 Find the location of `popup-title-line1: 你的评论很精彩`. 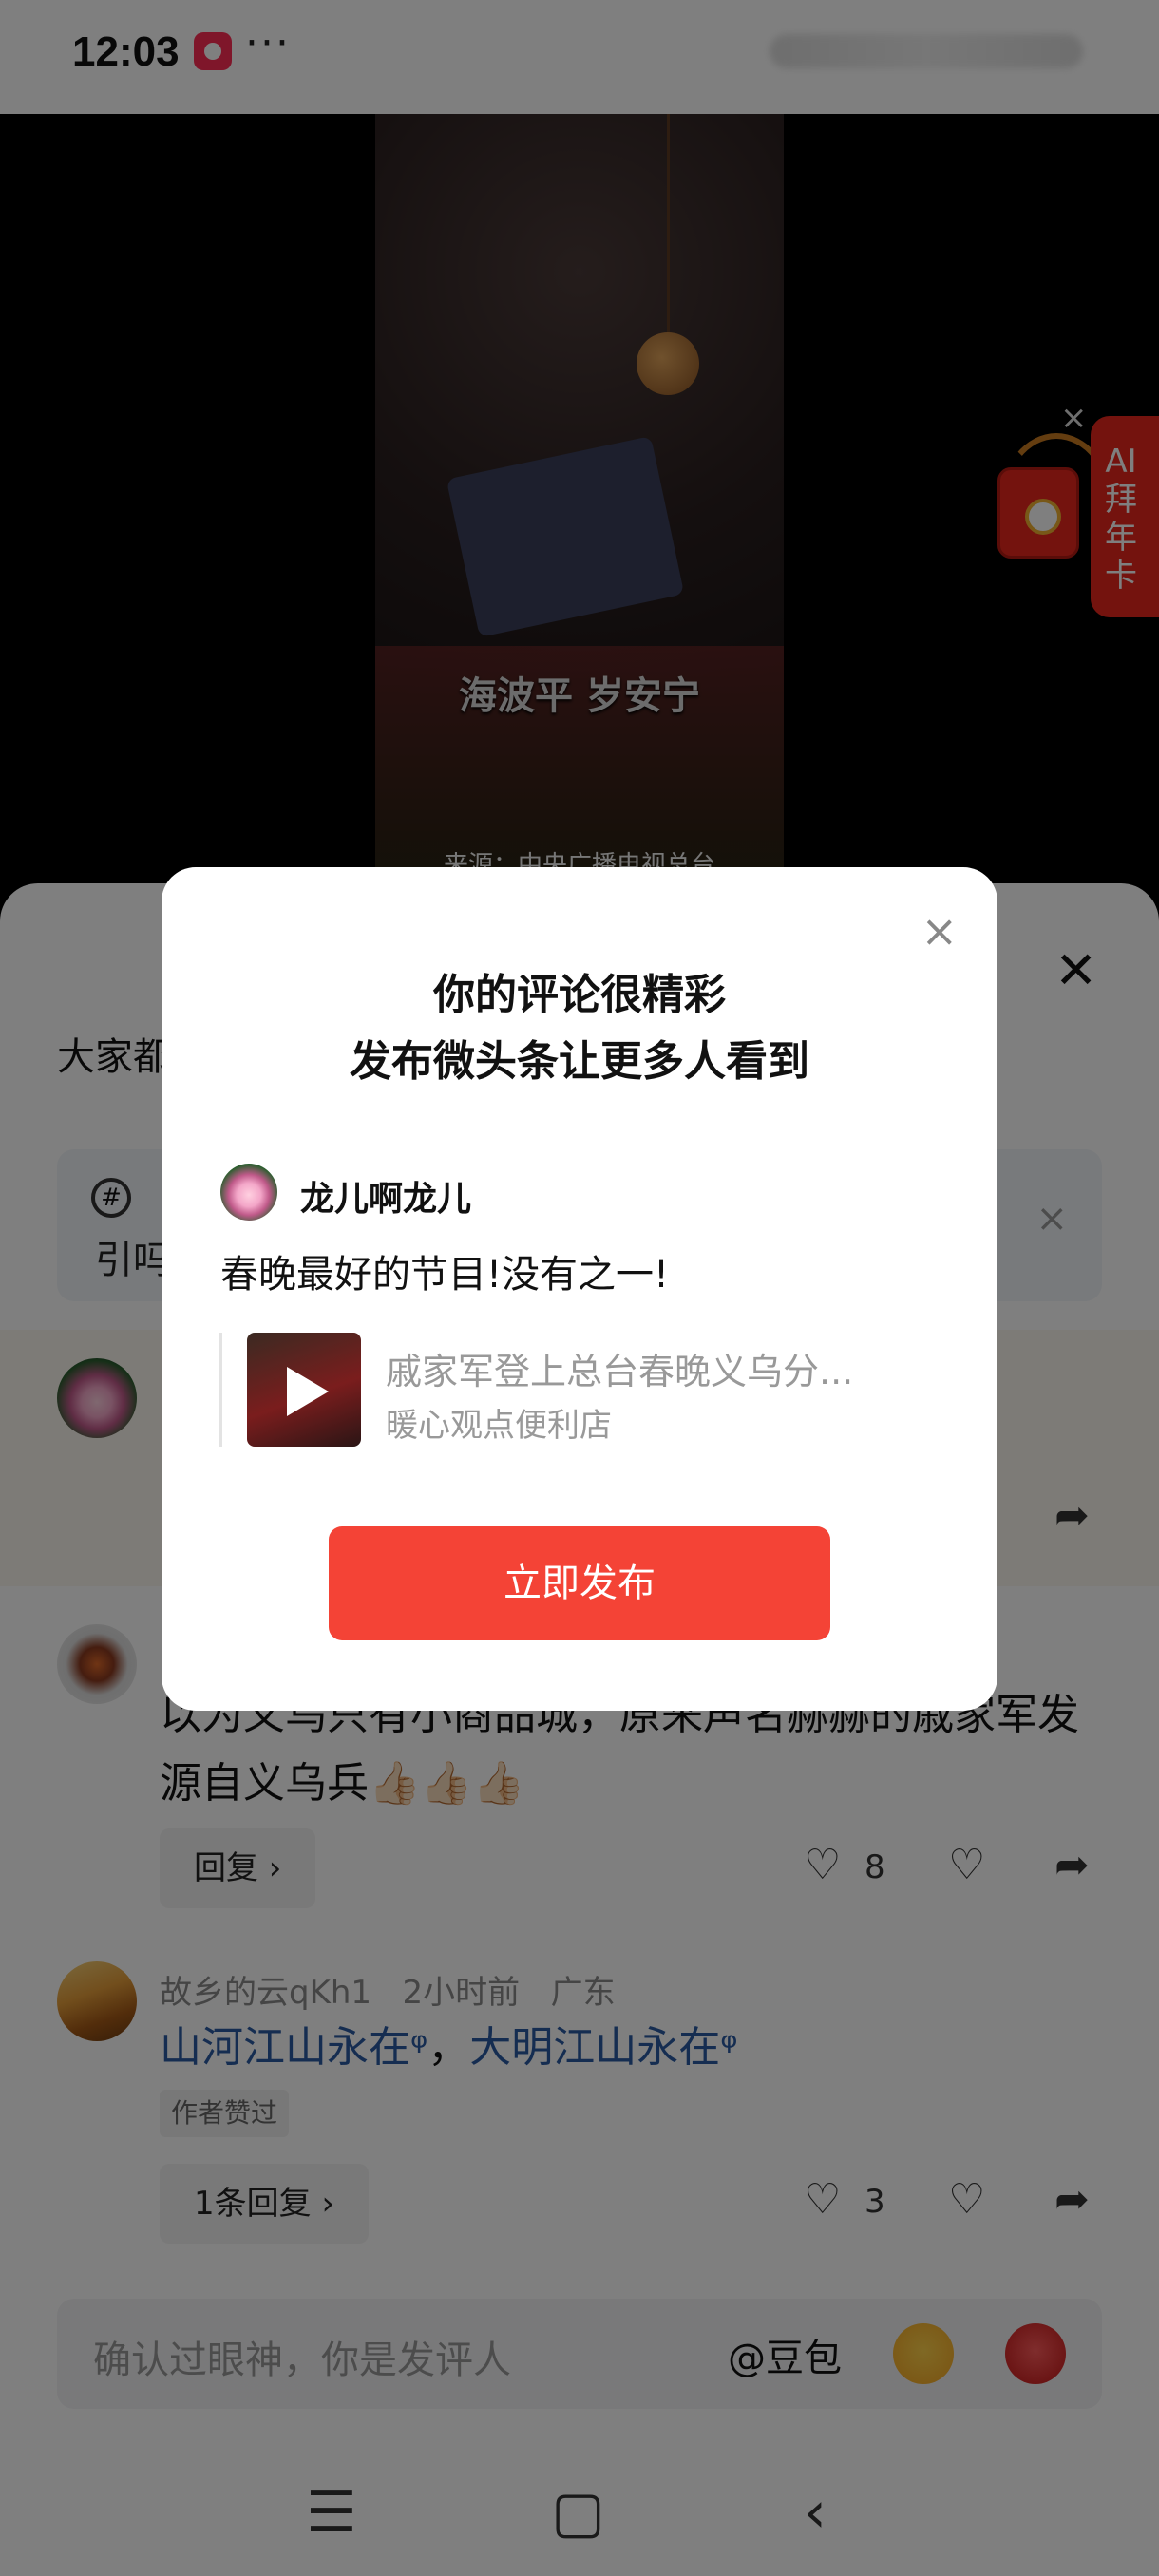

popup-title-line1: 你的评论很精彩 is located at coordinates (579, 995).